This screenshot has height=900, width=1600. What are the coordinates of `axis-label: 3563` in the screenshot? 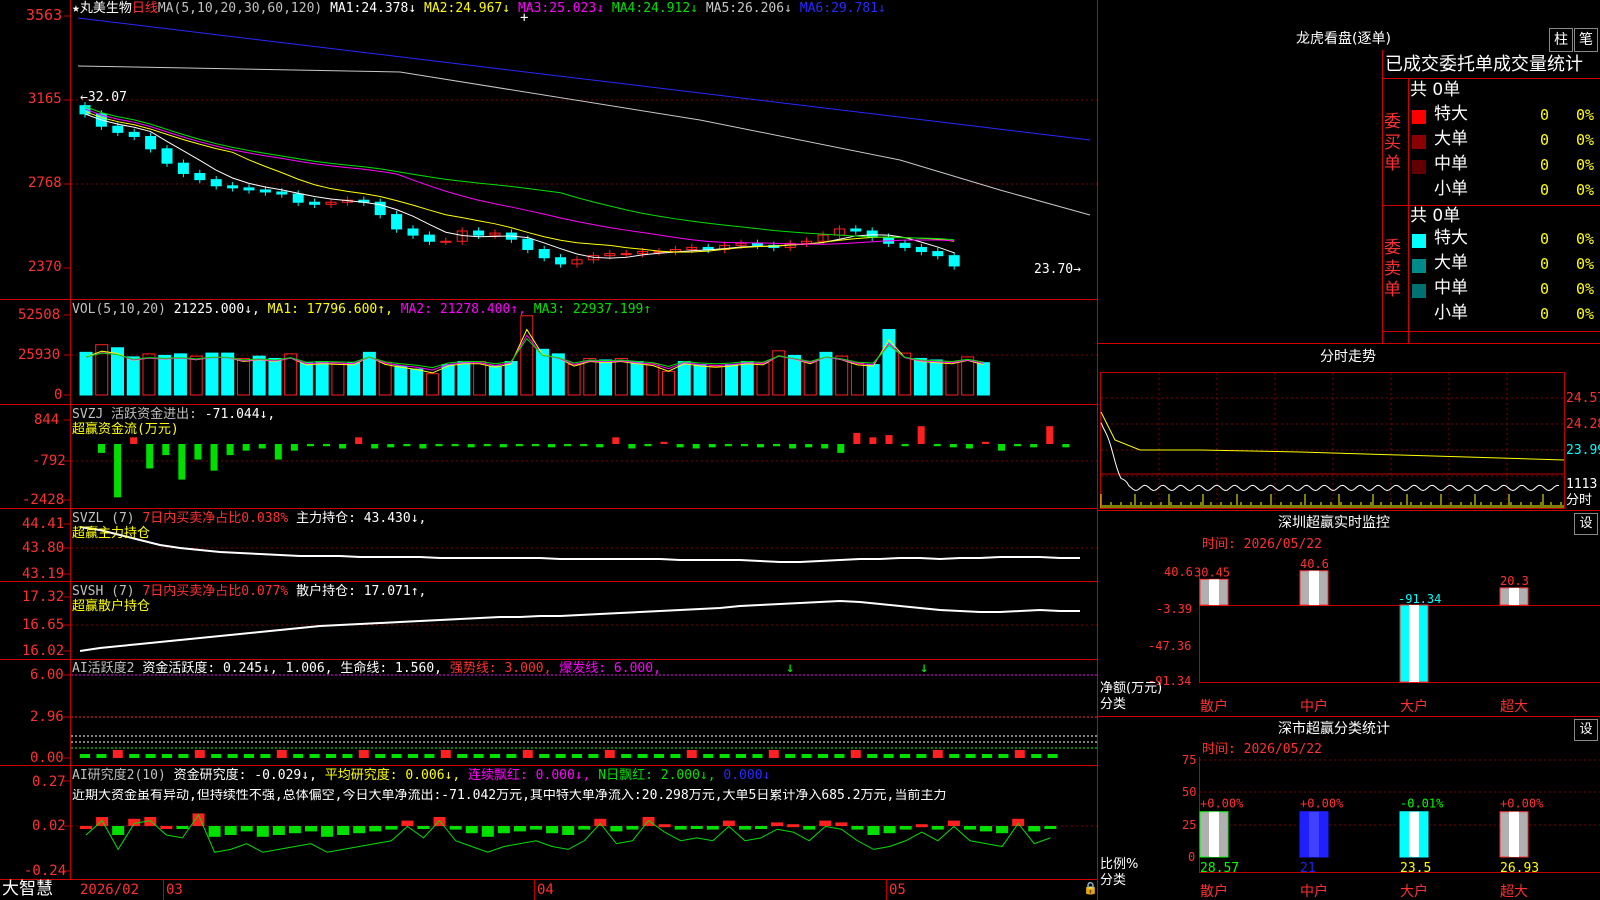 It's located at (44, 15).